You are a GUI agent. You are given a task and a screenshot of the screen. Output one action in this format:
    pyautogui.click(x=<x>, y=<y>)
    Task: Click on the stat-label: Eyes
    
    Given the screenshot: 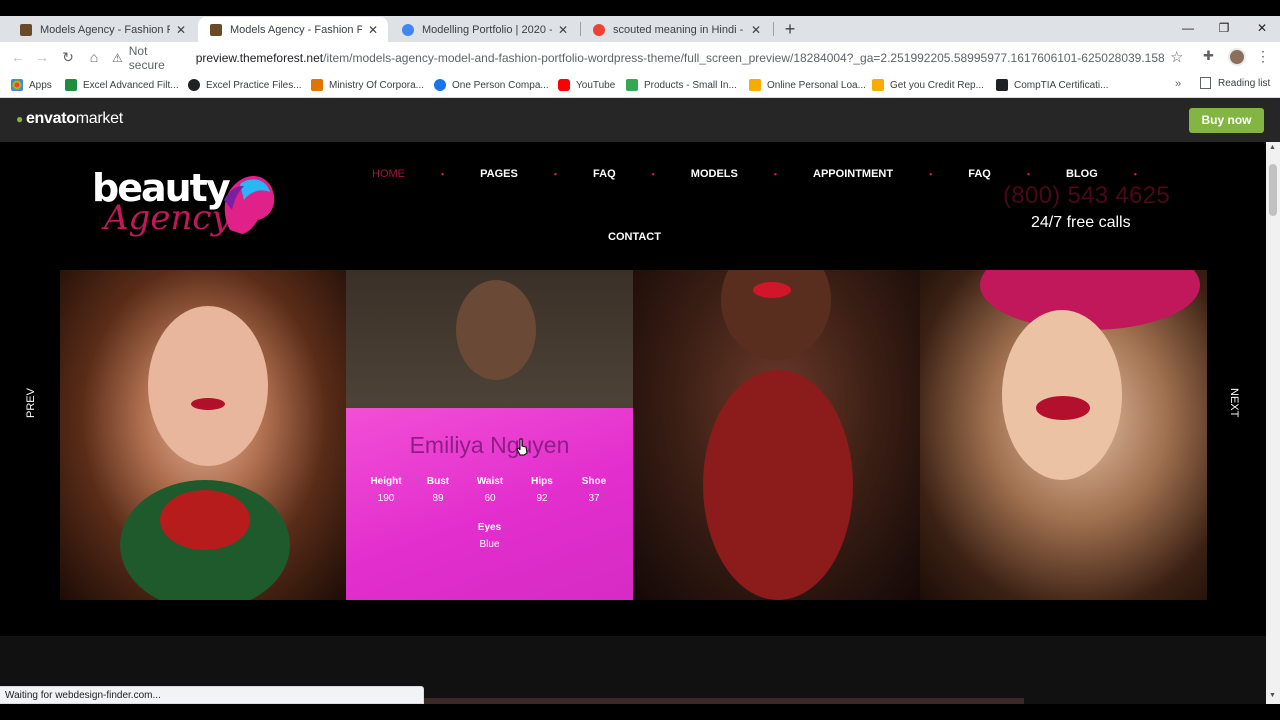 What is the action you would take?
    pyautogui.click(x=489, y=527)
    